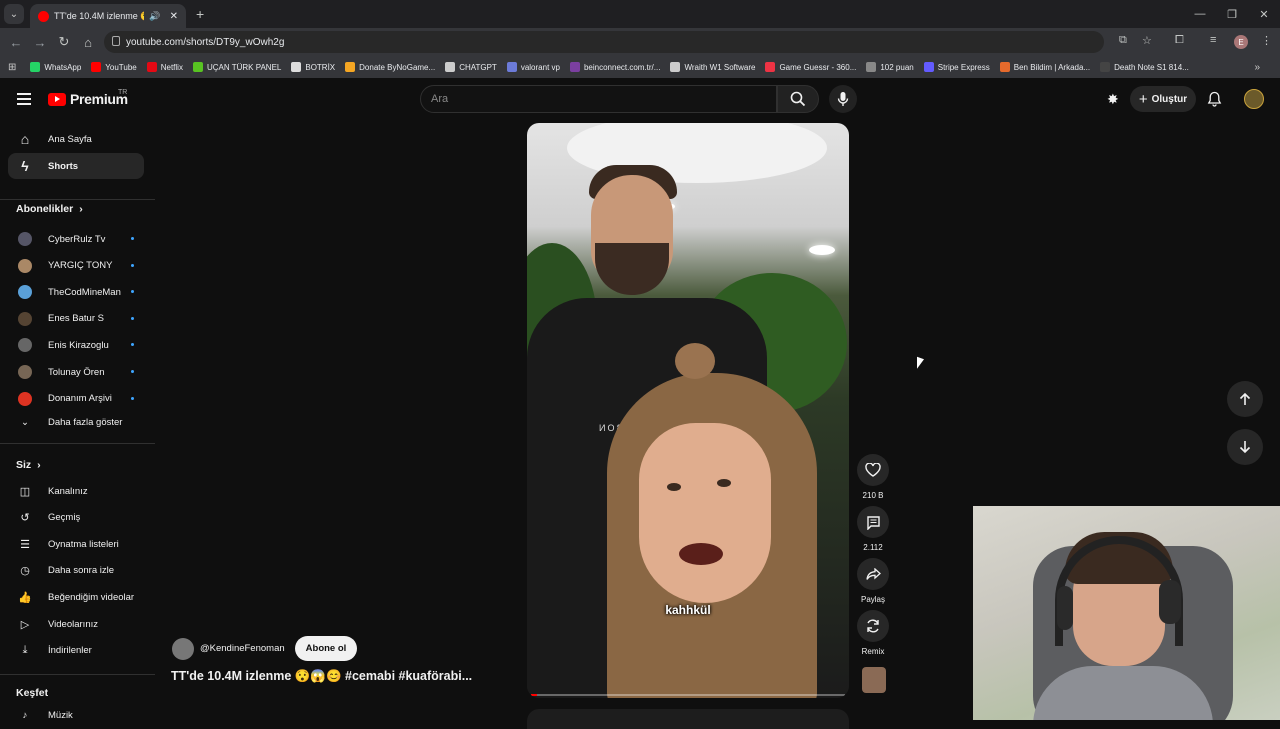 The height and width of the screenshot is (729, 1280). What do you see at coordinates (695, 361) in the screenshot?
I see `video-girl-bun` at bounding box center [695, 361].